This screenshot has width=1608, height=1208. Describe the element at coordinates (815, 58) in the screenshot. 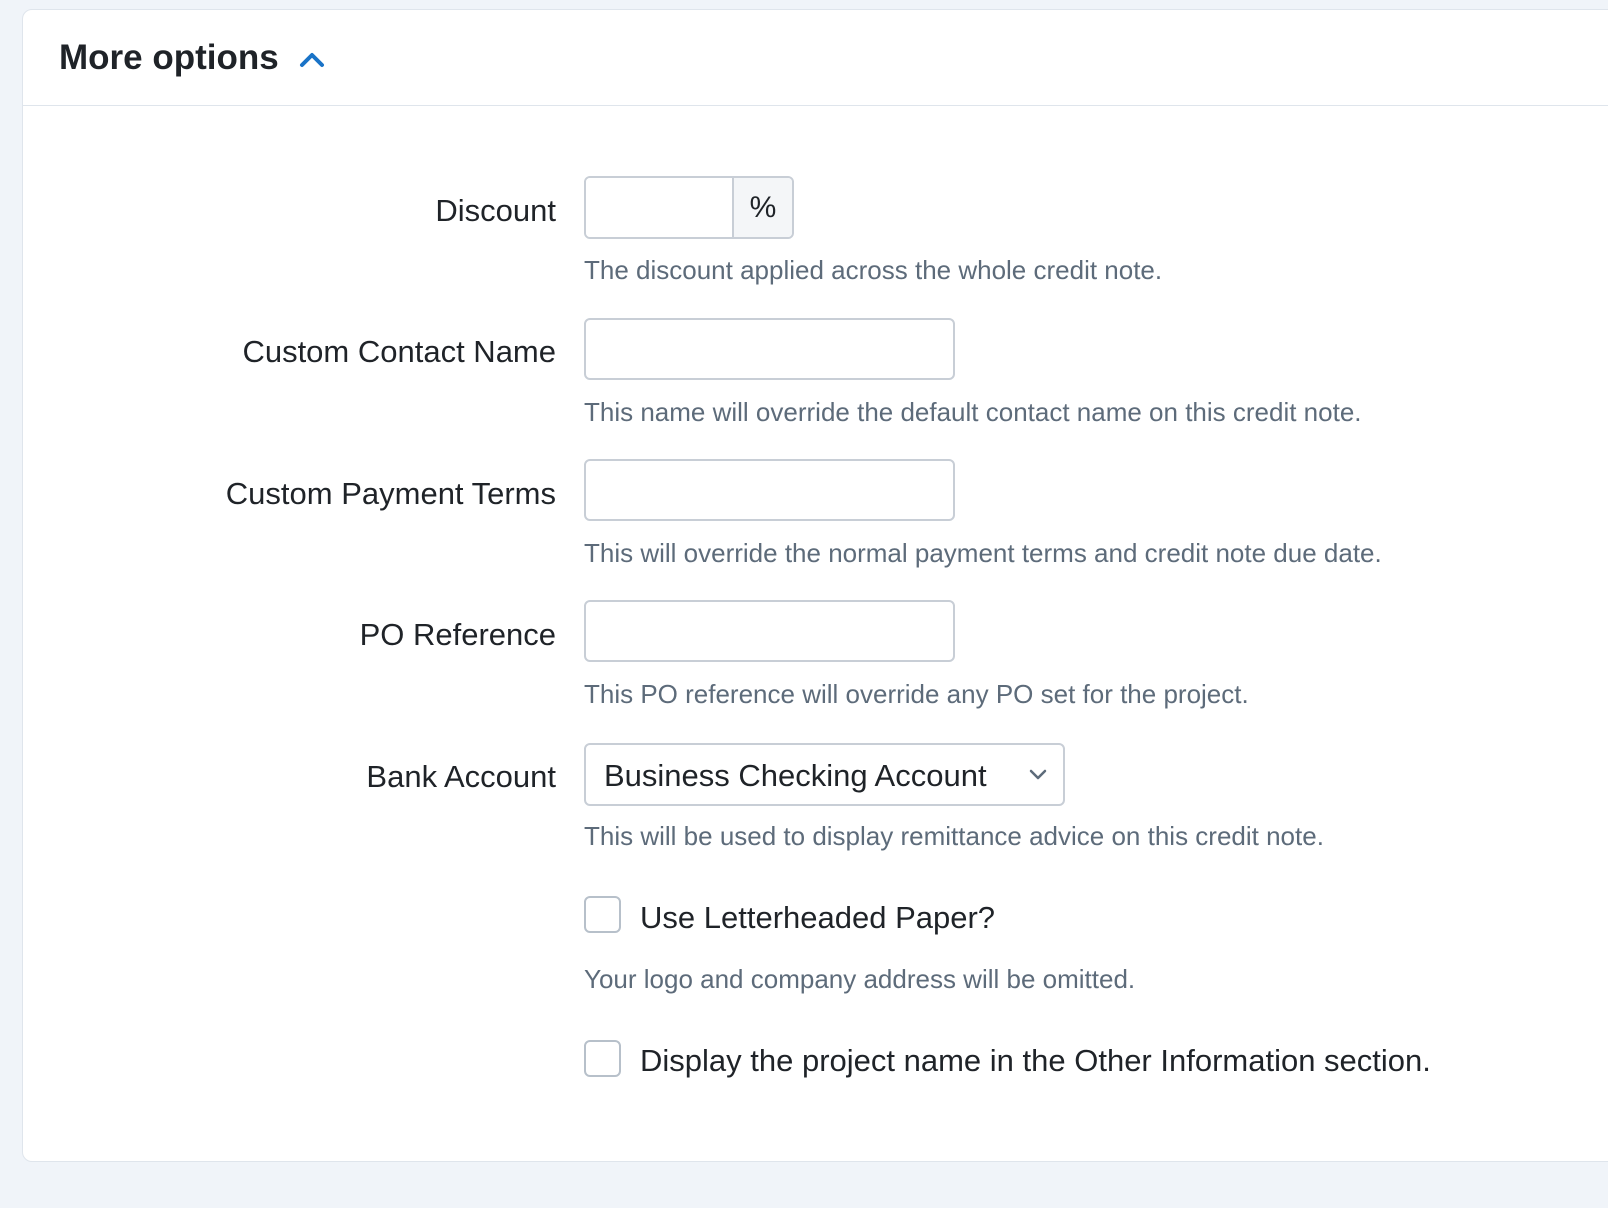

I see `panel-header: More options` at that location.